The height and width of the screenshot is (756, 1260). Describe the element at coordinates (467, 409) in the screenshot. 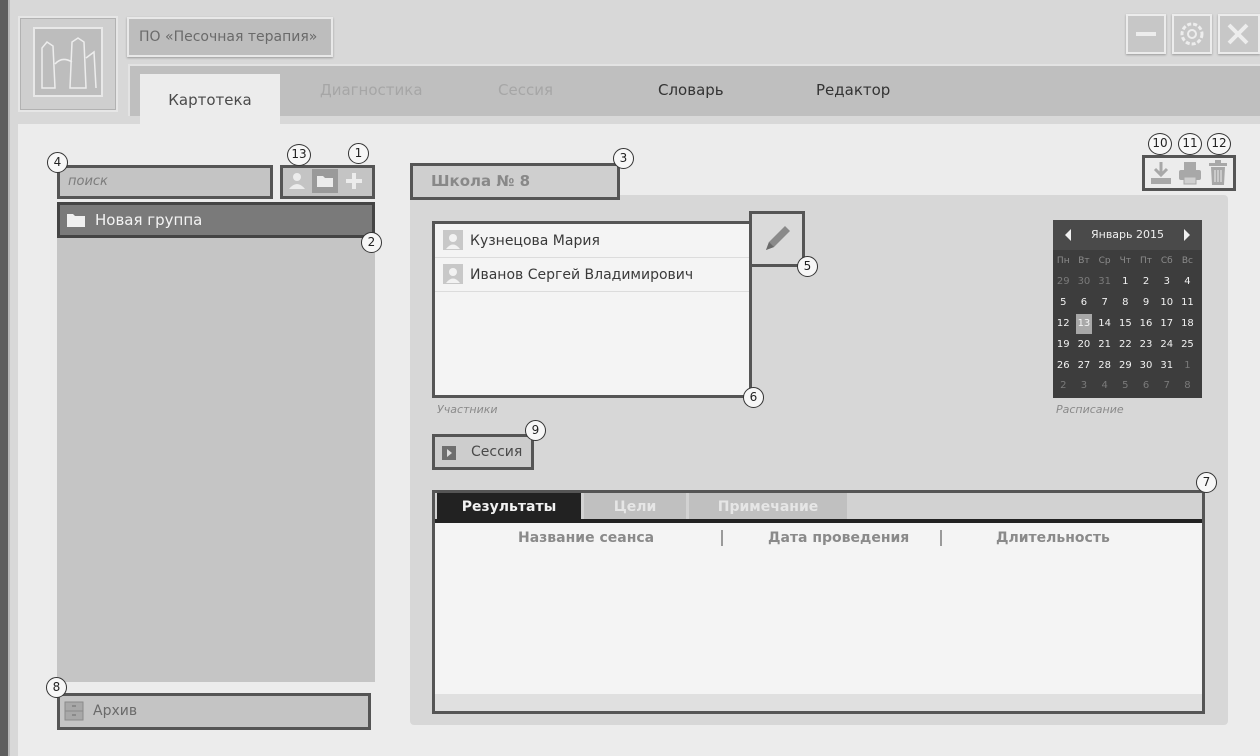

I see `participants-caption: Участники` at that location.